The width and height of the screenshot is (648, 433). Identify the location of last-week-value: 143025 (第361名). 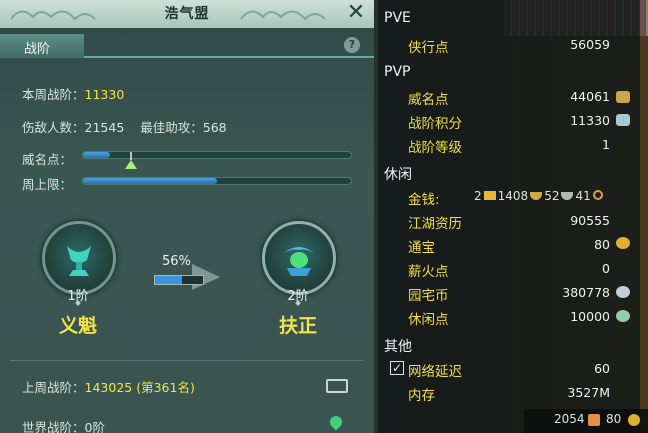
(139, 387).